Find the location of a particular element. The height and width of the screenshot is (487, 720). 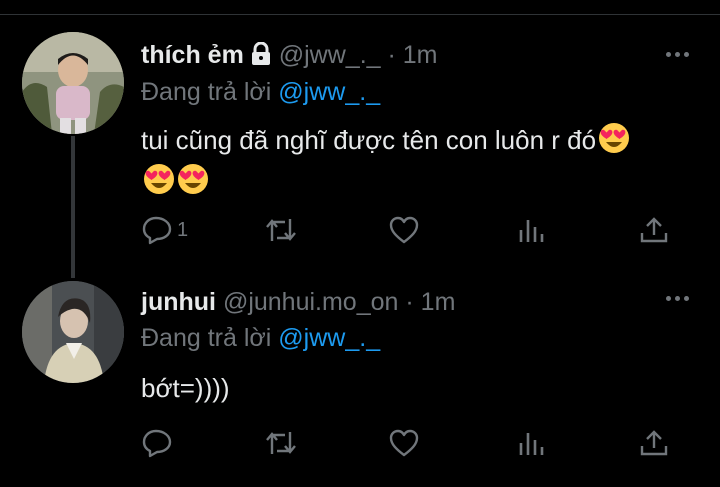

tweet-text: bớt=)))) is located at coordinates (413, 388).